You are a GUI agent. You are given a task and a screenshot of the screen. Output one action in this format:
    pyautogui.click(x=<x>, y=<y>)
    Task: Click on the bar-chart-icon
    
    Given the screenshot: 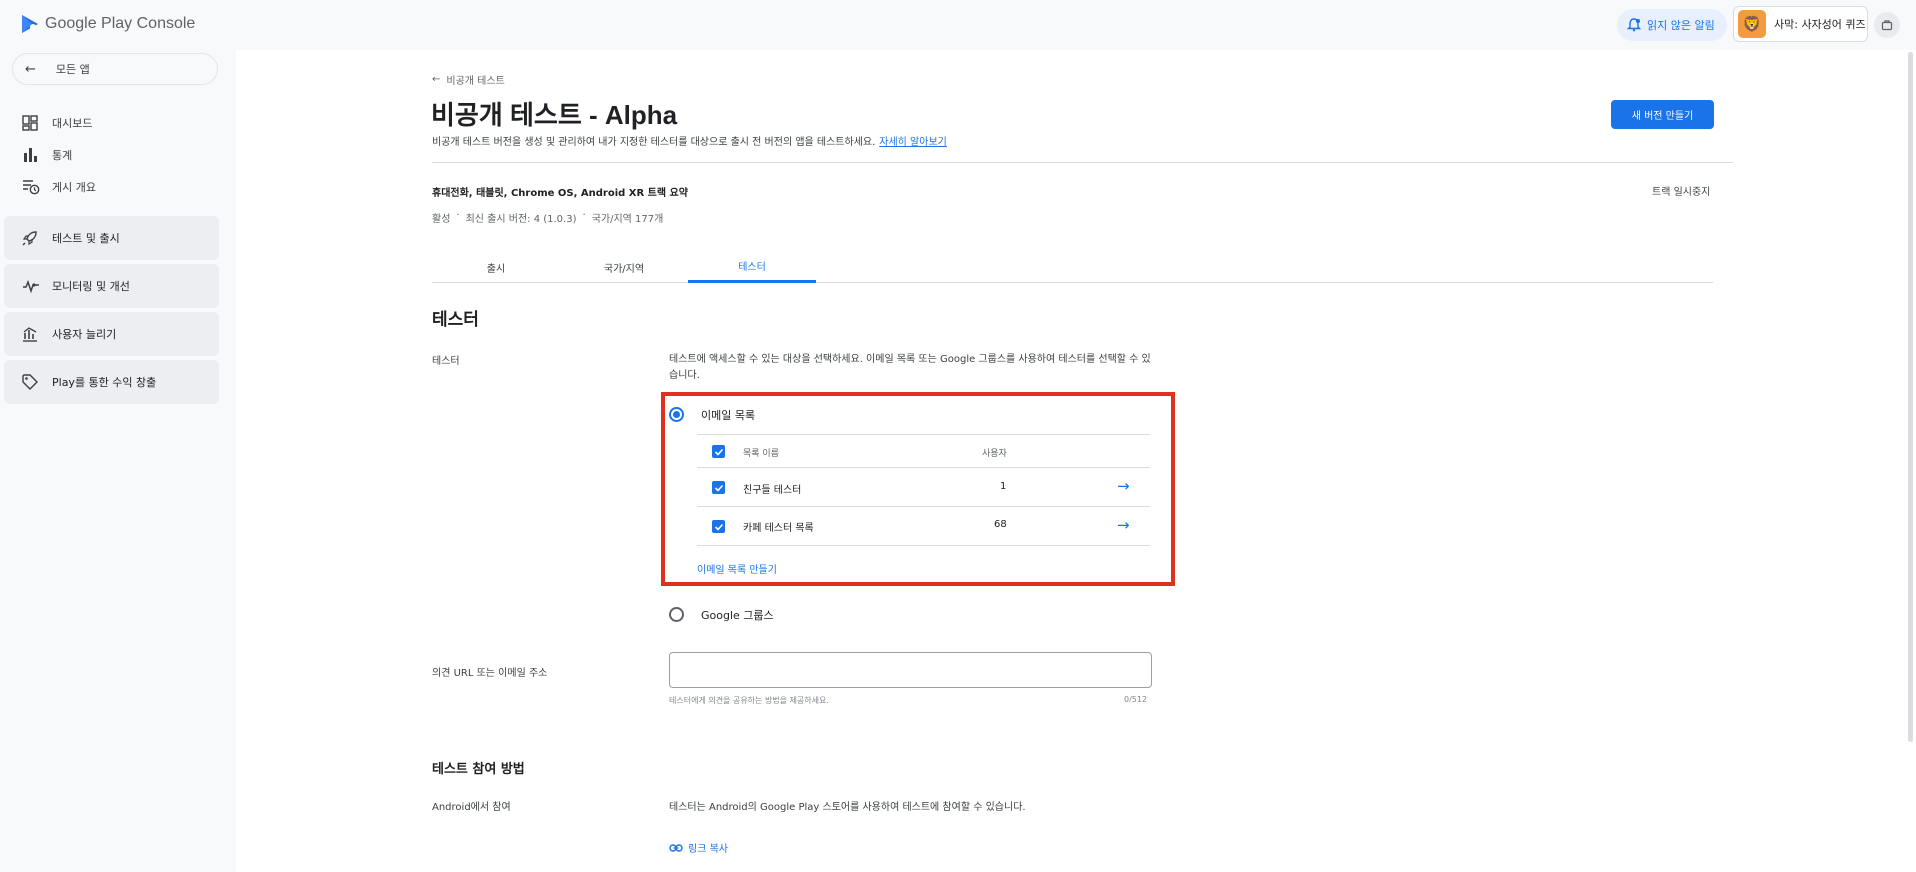 What is the action you would take?
    pyautogui.click(x=30, y=155)
    